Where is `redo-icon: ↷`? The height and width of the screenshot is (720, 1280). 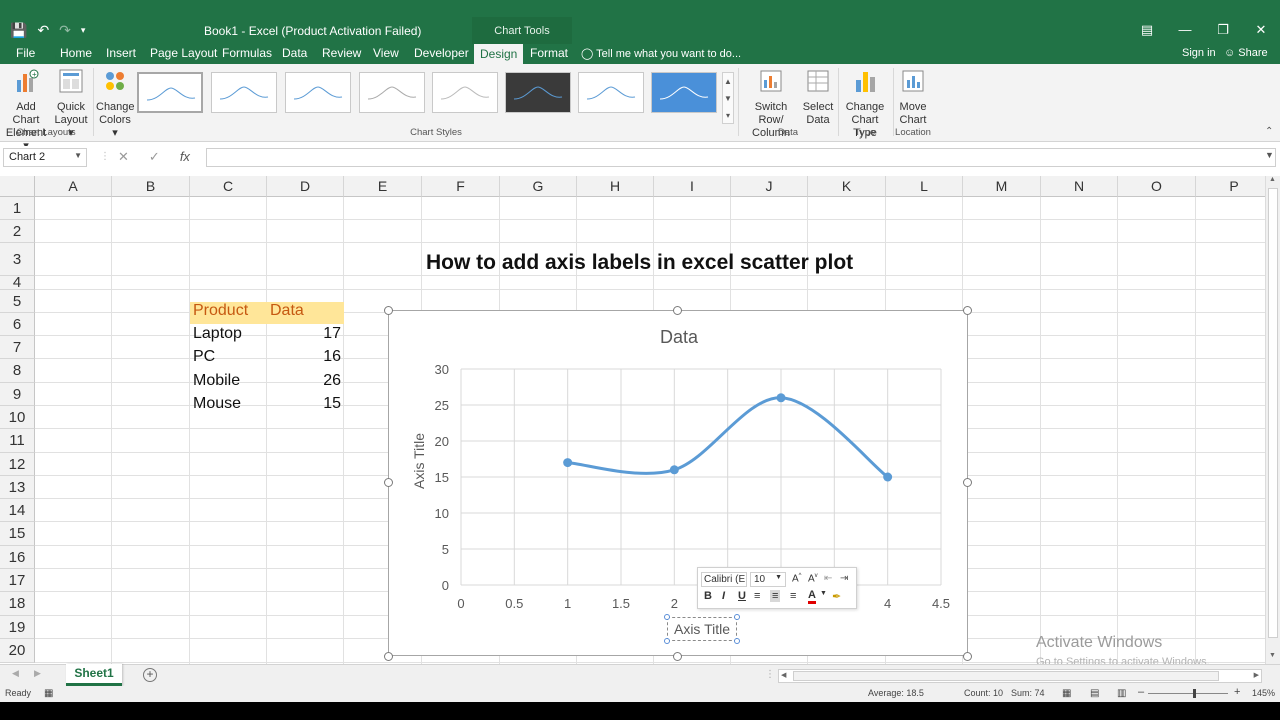 redo-icon: ↷ is located at coordinates (65, 30).